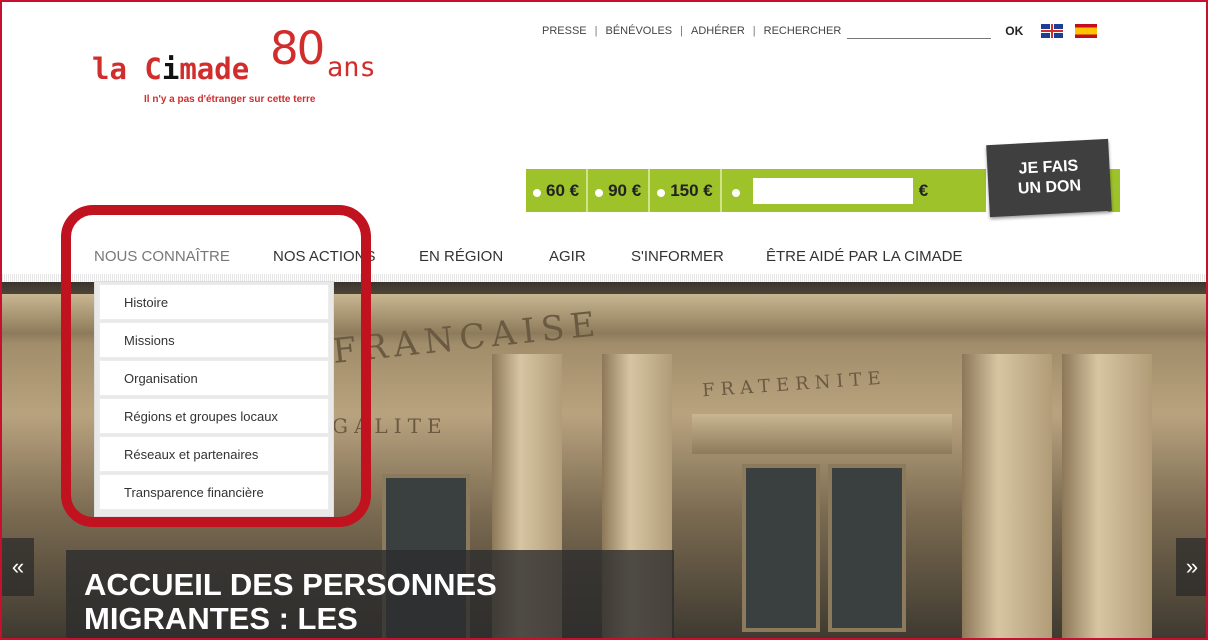 The width and height of the screenshot is (1208, 640). I want to click on donation-amount-label: 60 €, so click(563, 190).